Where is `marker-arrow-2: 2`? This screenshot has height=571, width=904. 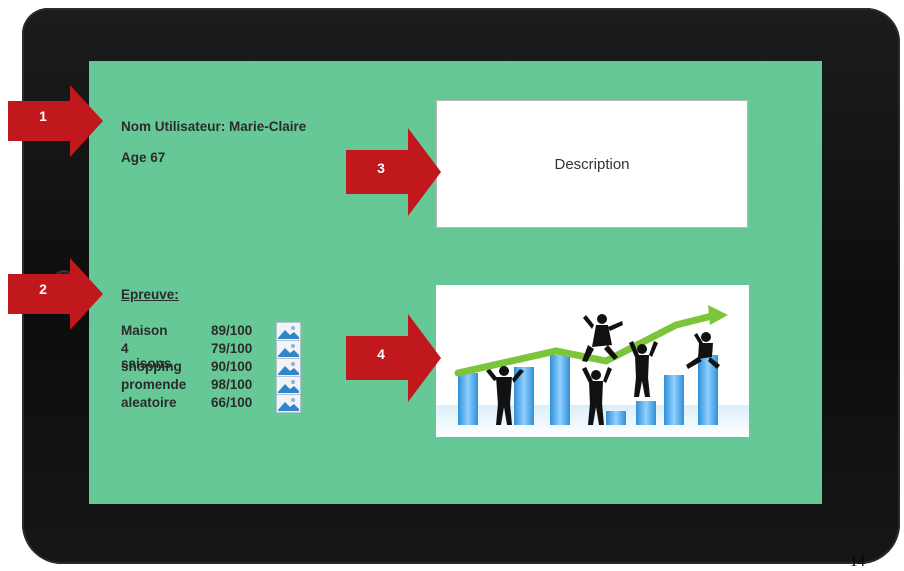
marker-arrow-2: 2 is located at coordinates (55, 296).